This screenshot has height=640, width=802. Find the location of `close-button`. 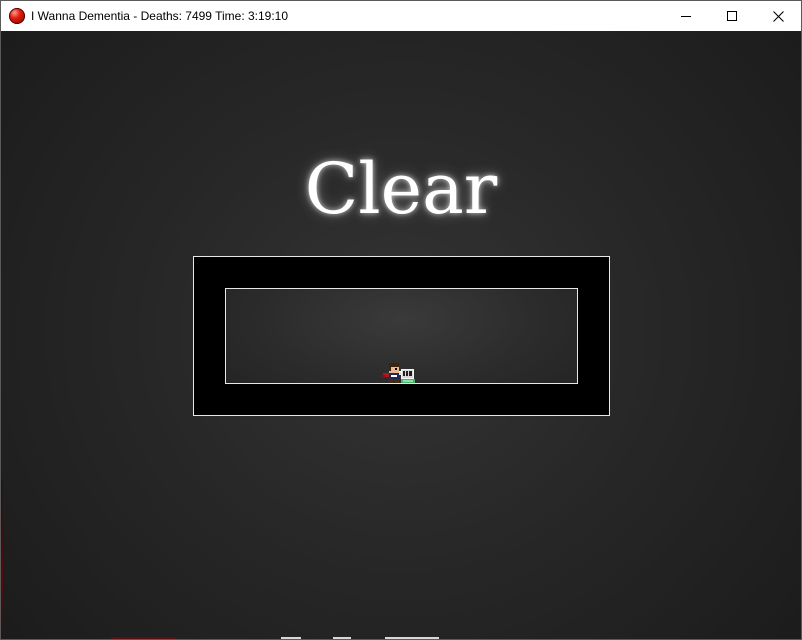

close-button is located at coordinates (778, 16).